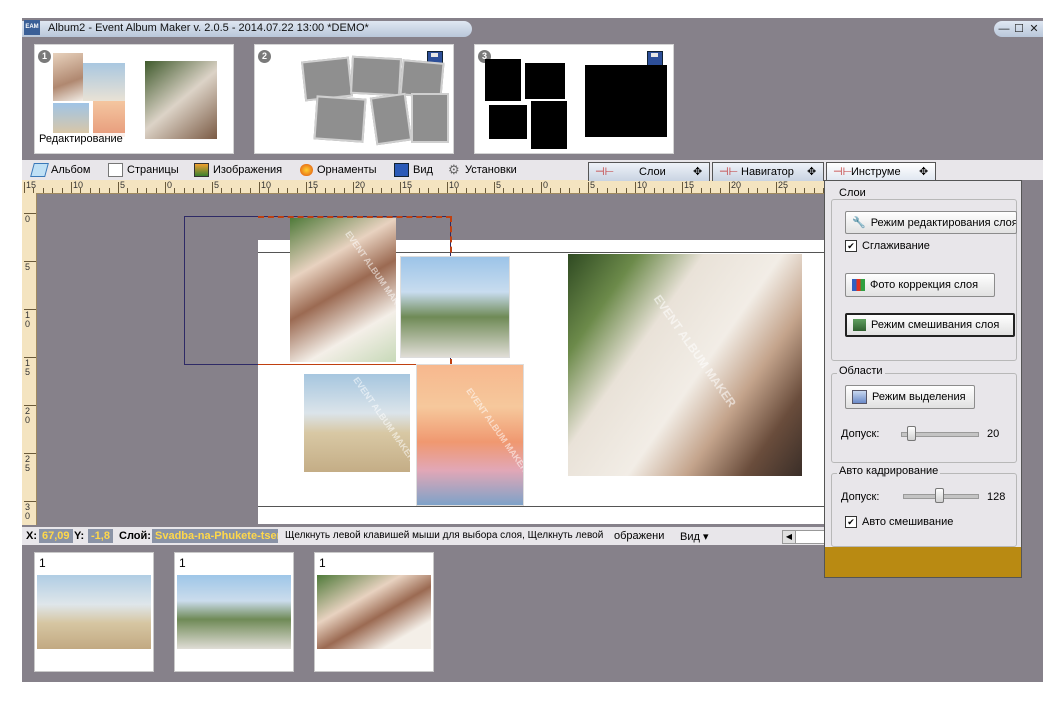 The image size is (1064, 704). Describe the element at coordinates (470, 435) in the screenshot. I see `photo-sunset-couple: EVENT ALBUM MAKER` at that location.